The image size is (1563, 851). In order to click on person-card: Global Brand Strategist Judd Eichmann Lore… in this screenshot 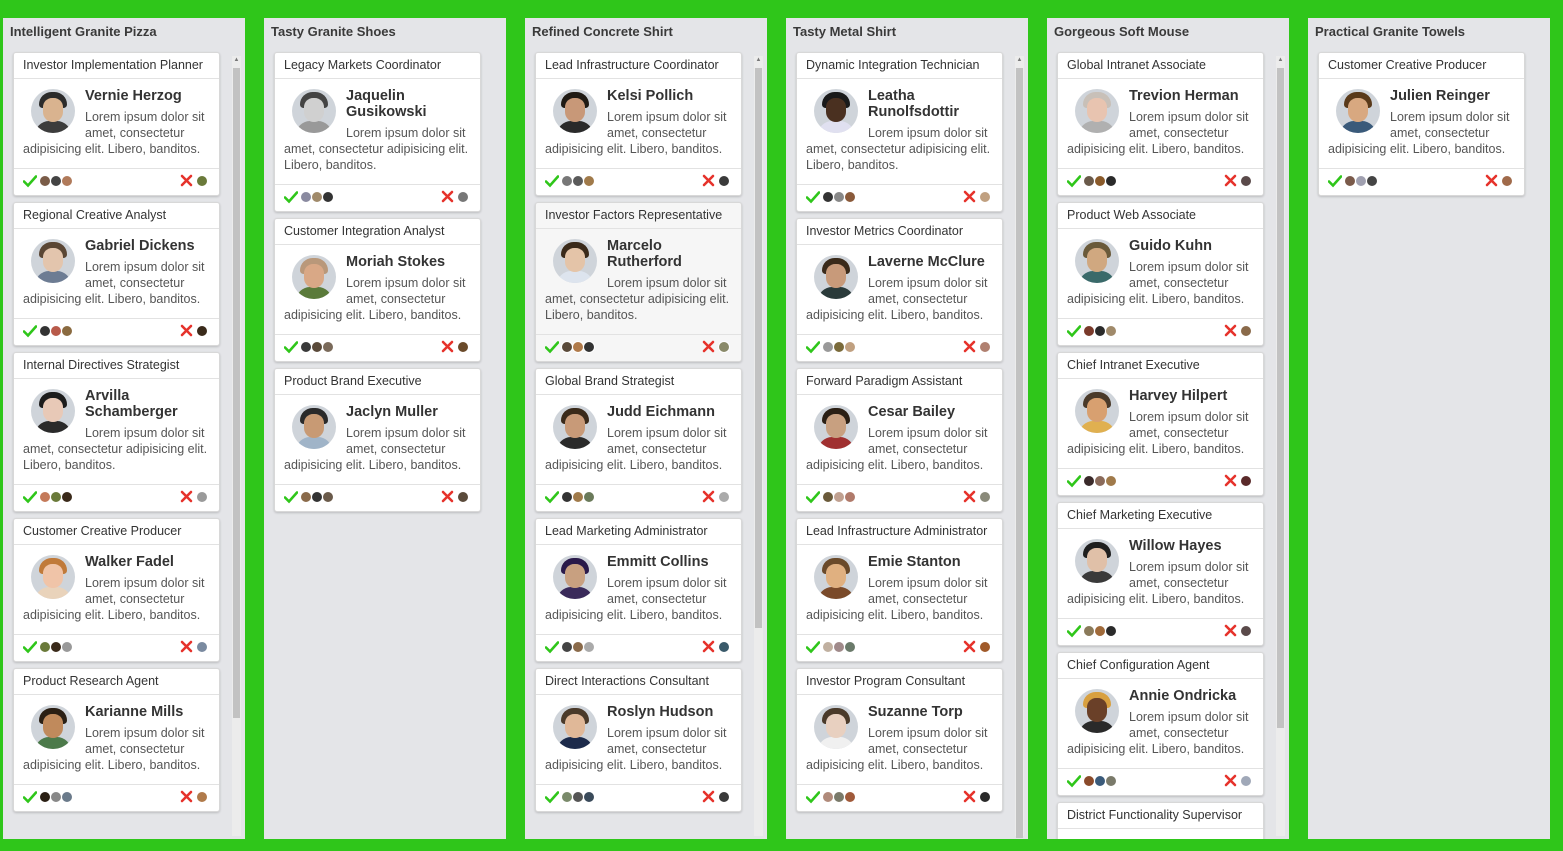, I will do `click(638, 440)`.